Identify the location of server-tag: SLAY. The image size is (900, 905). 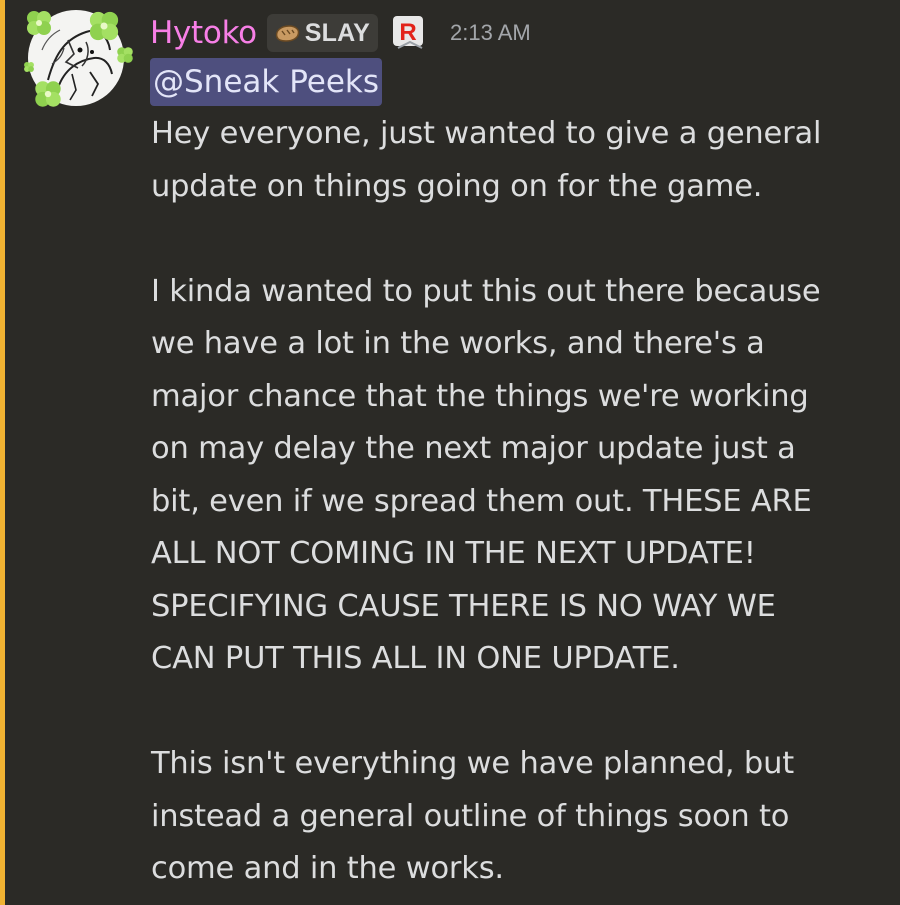
(322, 33).